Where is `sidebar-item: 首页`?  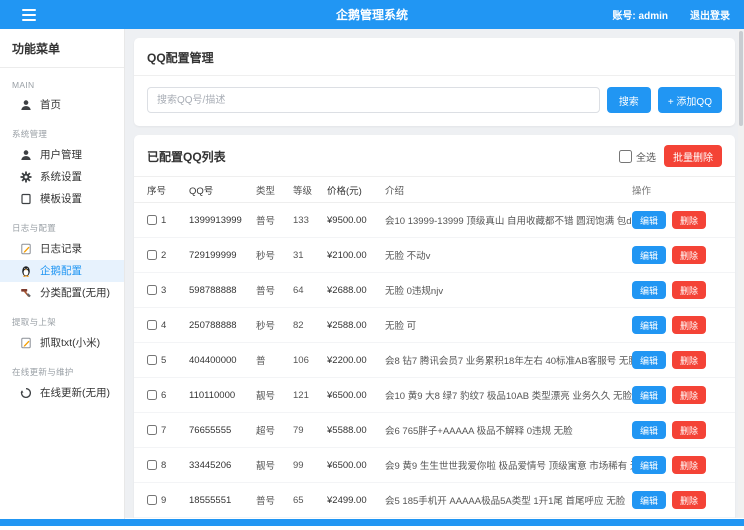
sidebar-item: 首页 is located at coordinates (62, 105).